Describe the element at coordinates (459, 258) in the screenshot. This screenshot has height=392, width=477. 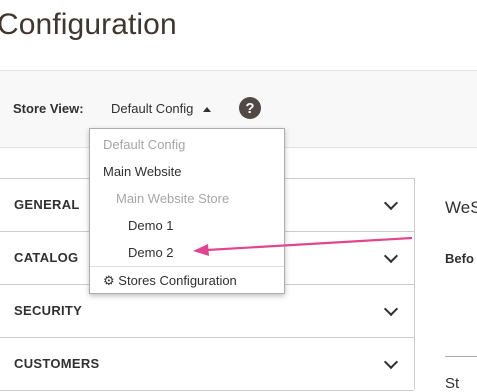
I see `content-subheading: Befo` at that location.